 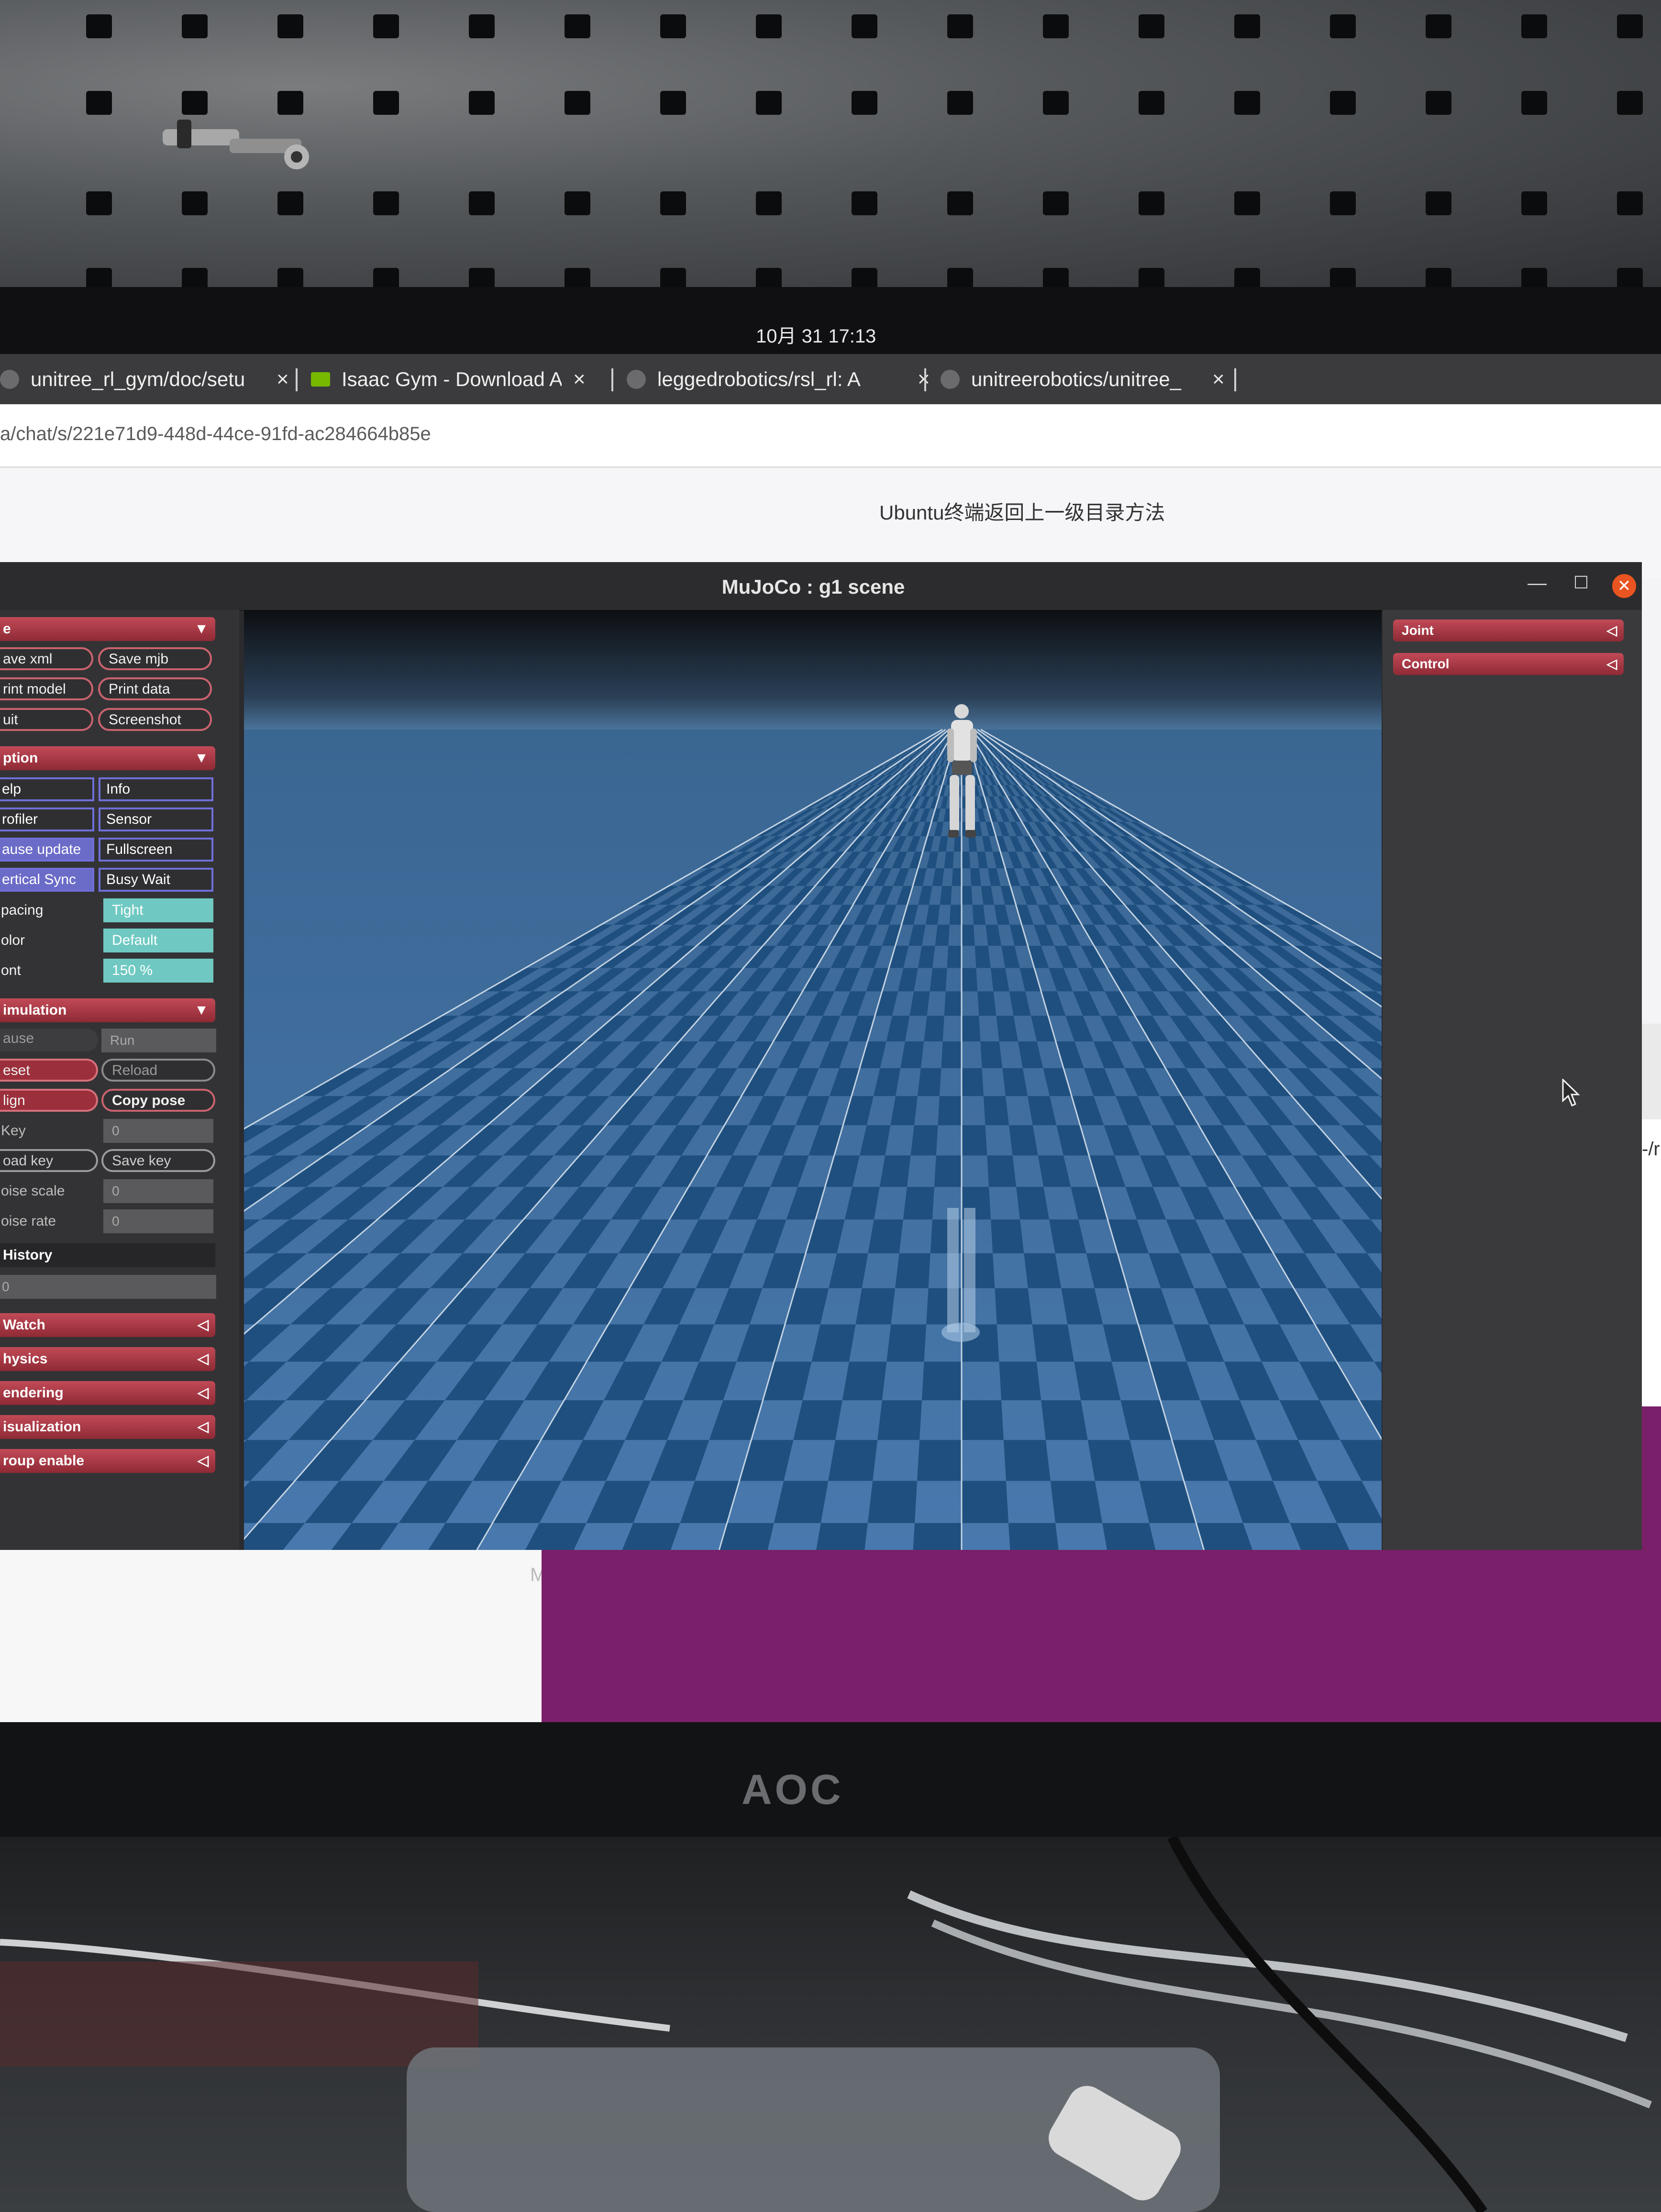 I want to click on option-section-header: ption ▼, so click(x=108, y=758).